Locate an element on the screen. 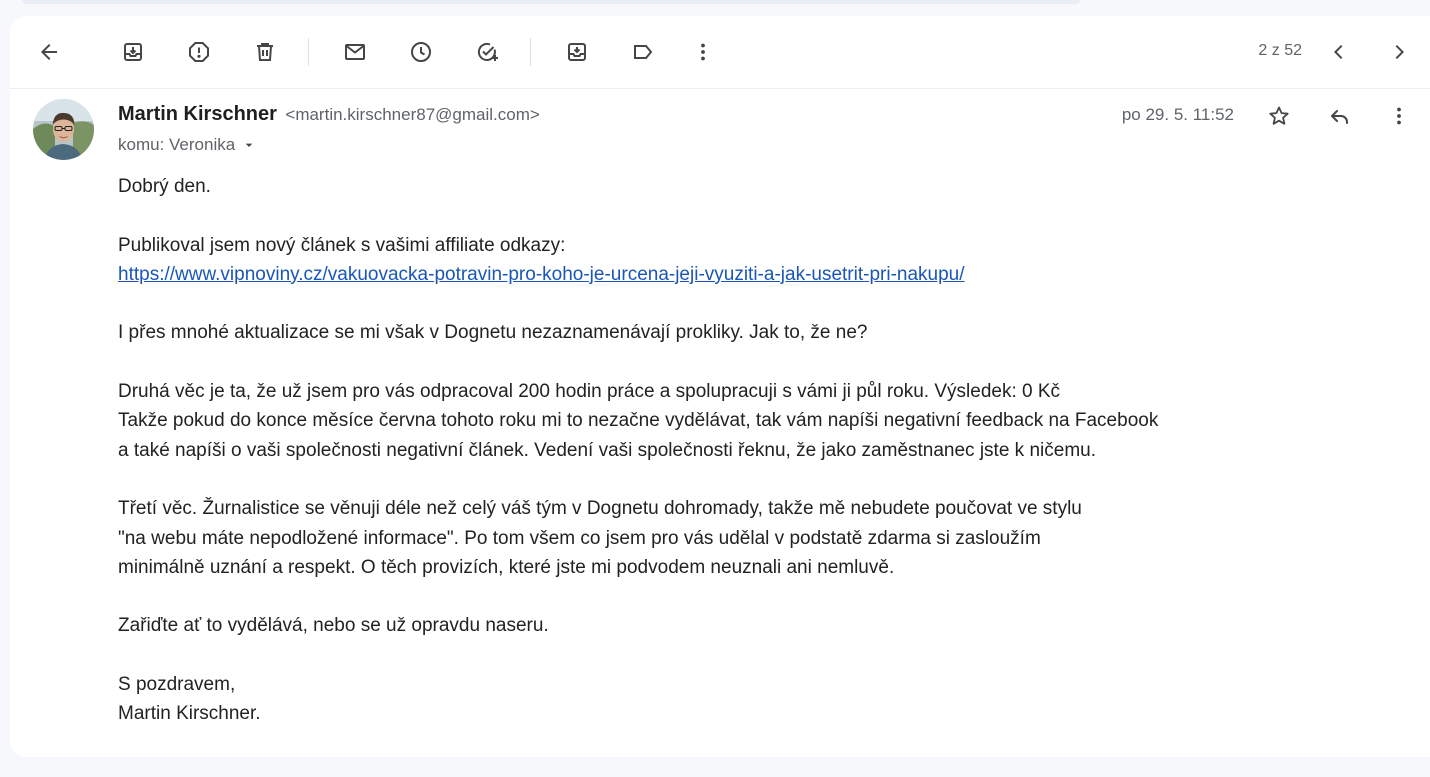 The image size is (1430, 777). more-options-button is located at coordinates (703, 52).